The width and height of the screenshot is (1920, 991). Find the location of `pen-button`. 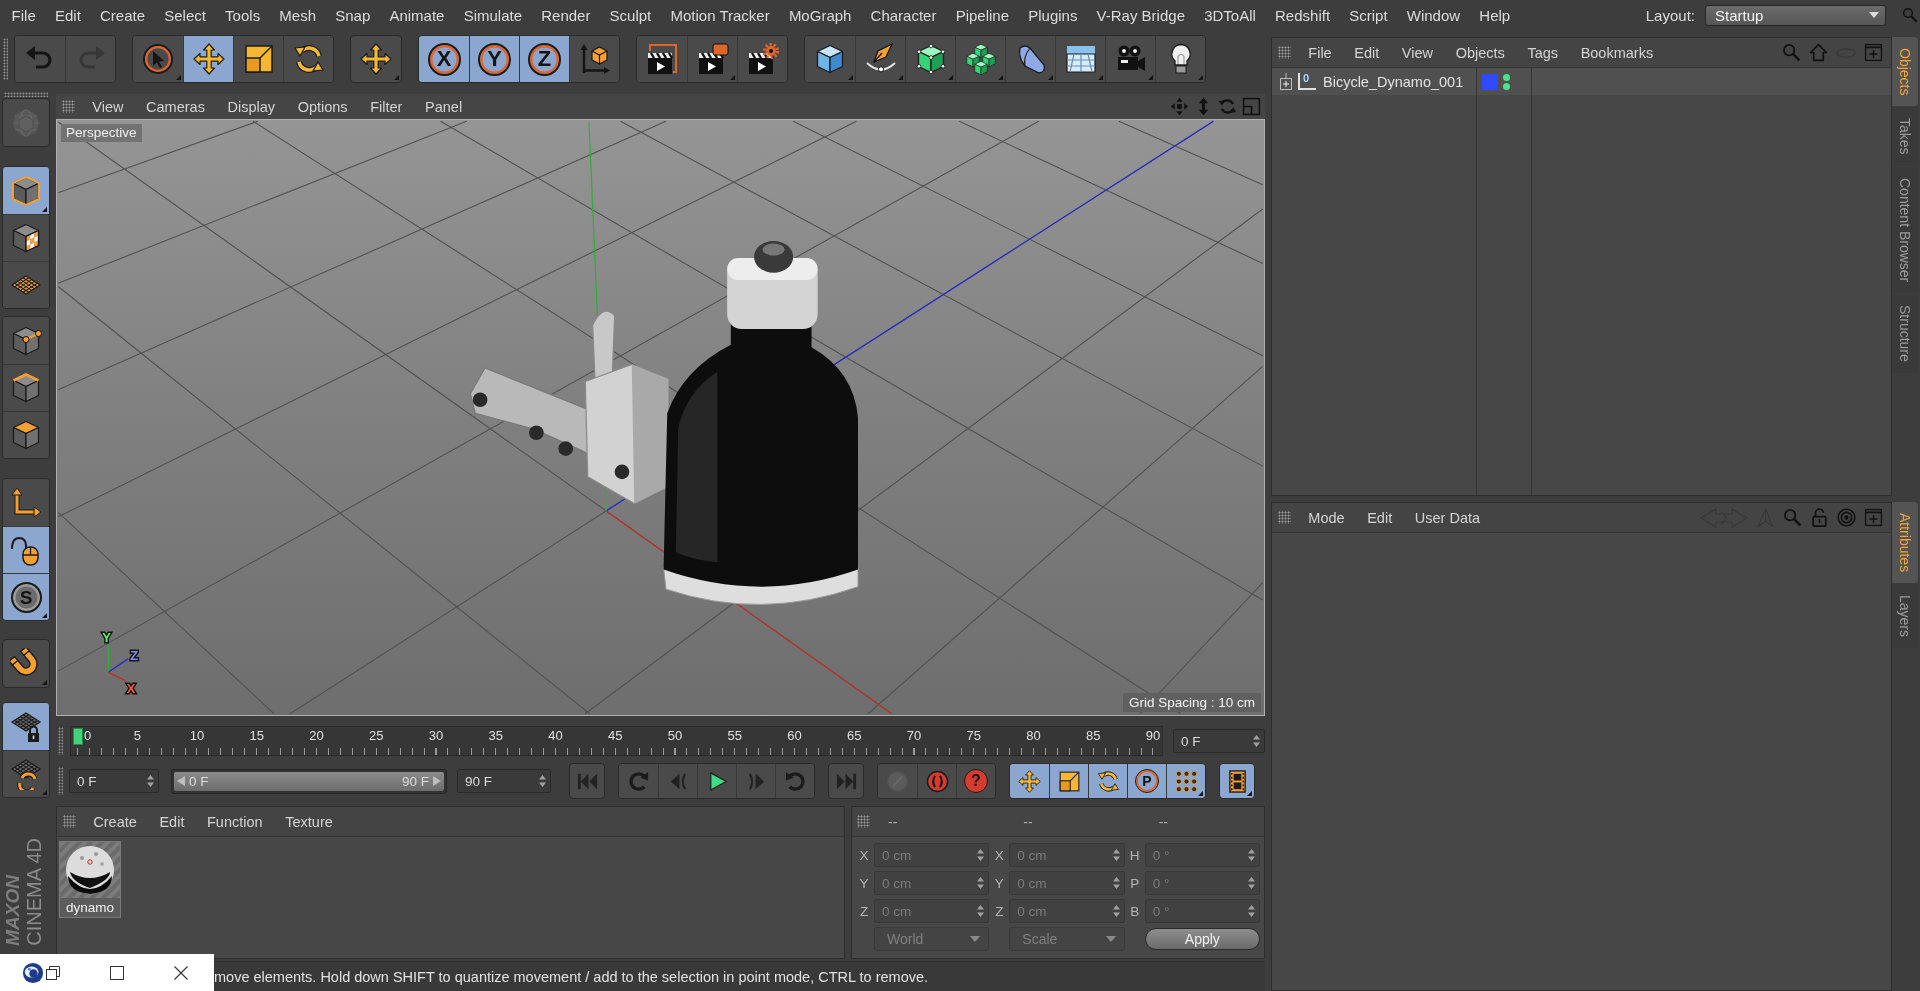

pen-button is located at coordinates (880, 59).